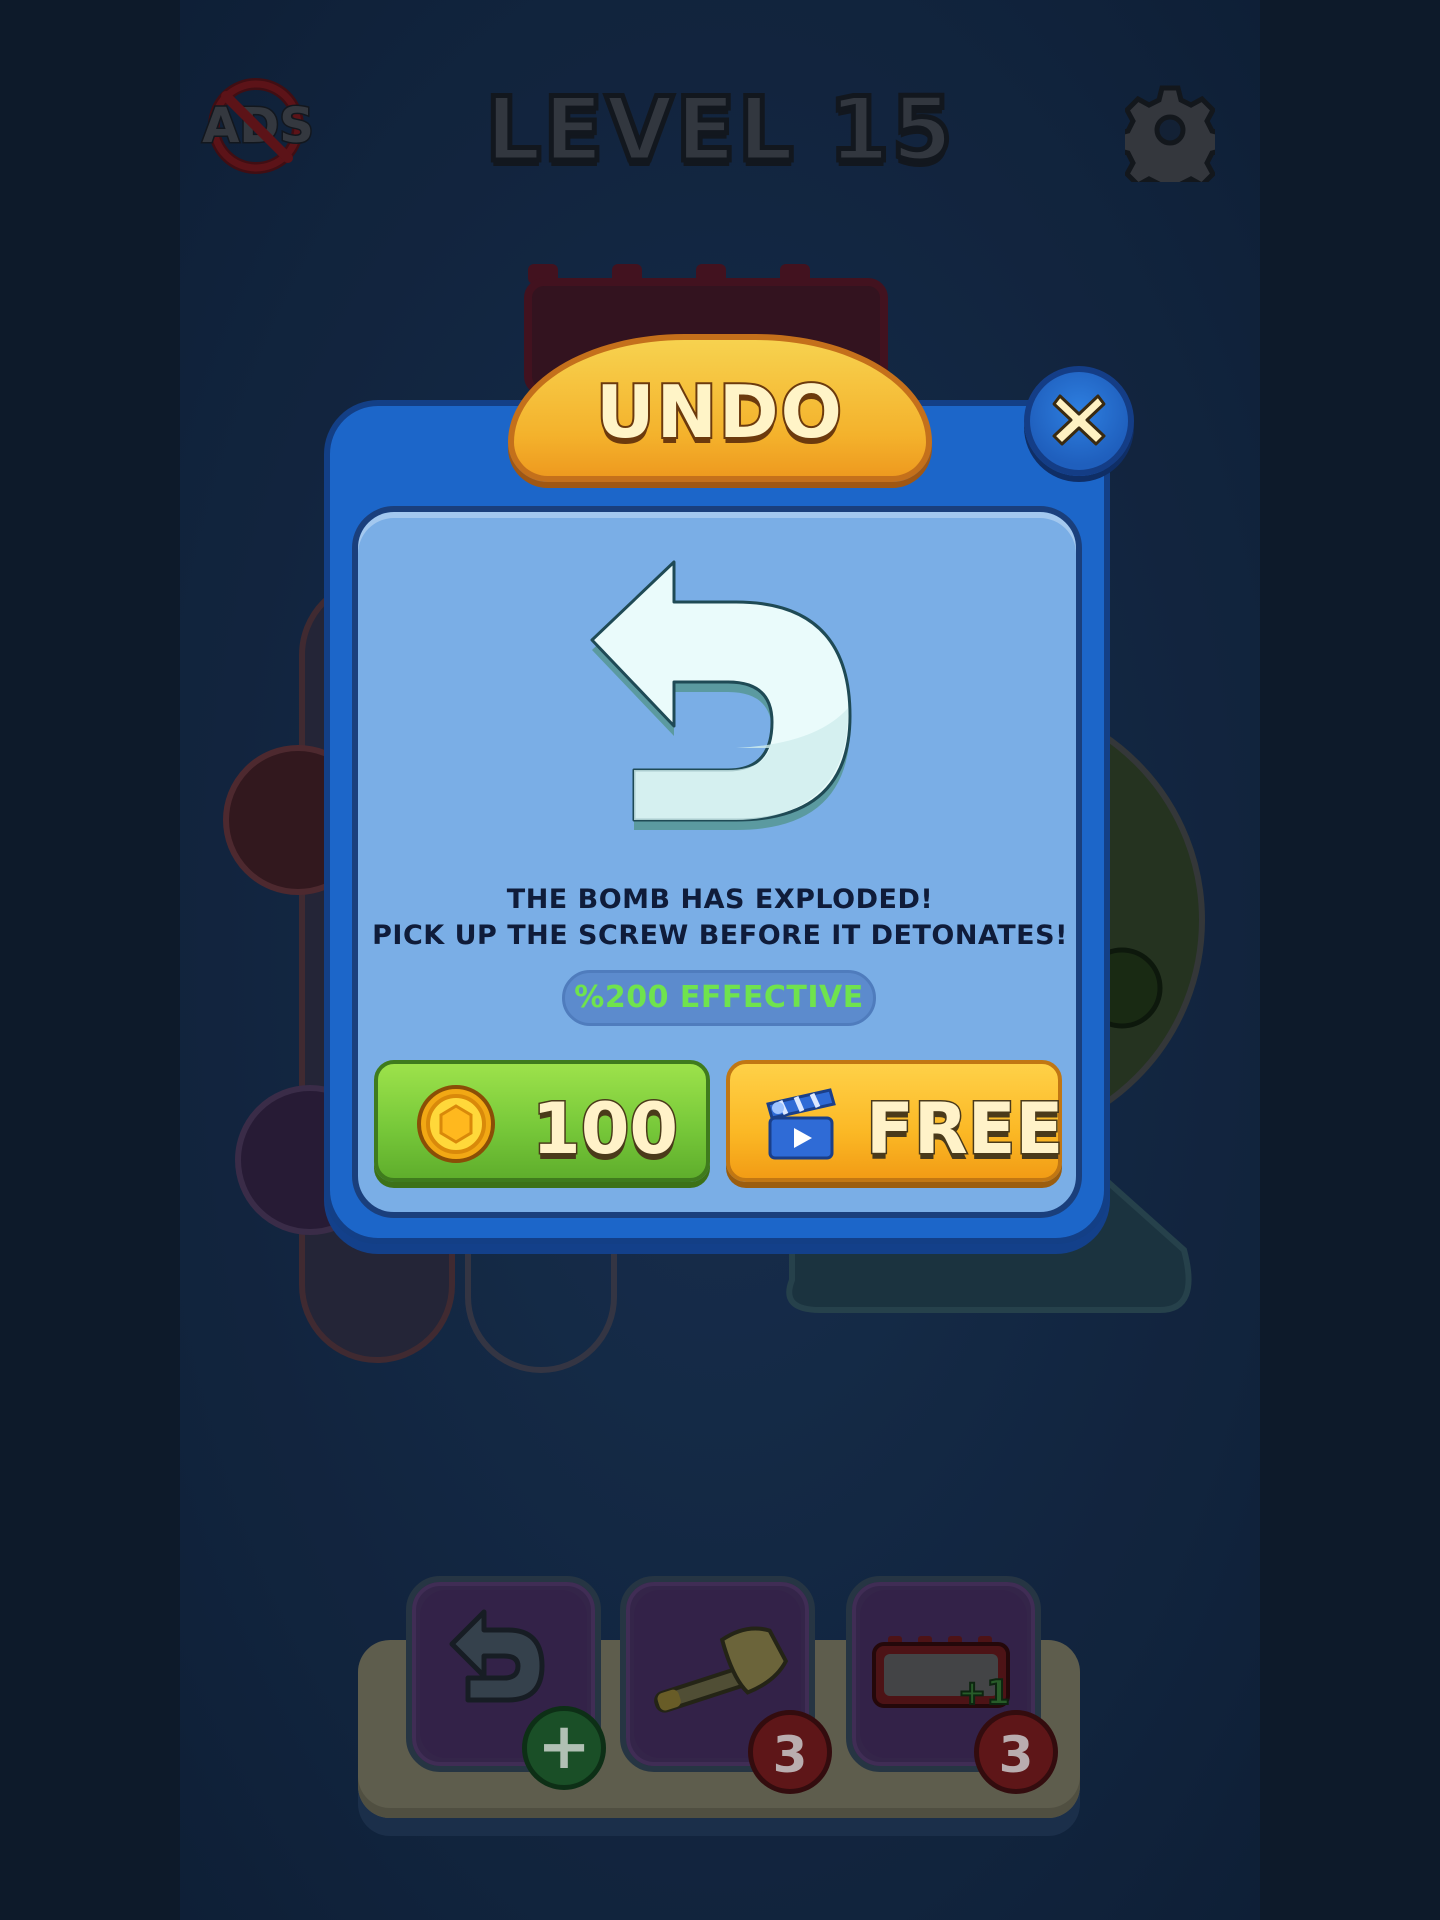 The image size is (1440, 1920). Describe the element at coordinates (719, 130) in the screenshot. I see `level-title: LEVEL 15` at that location.